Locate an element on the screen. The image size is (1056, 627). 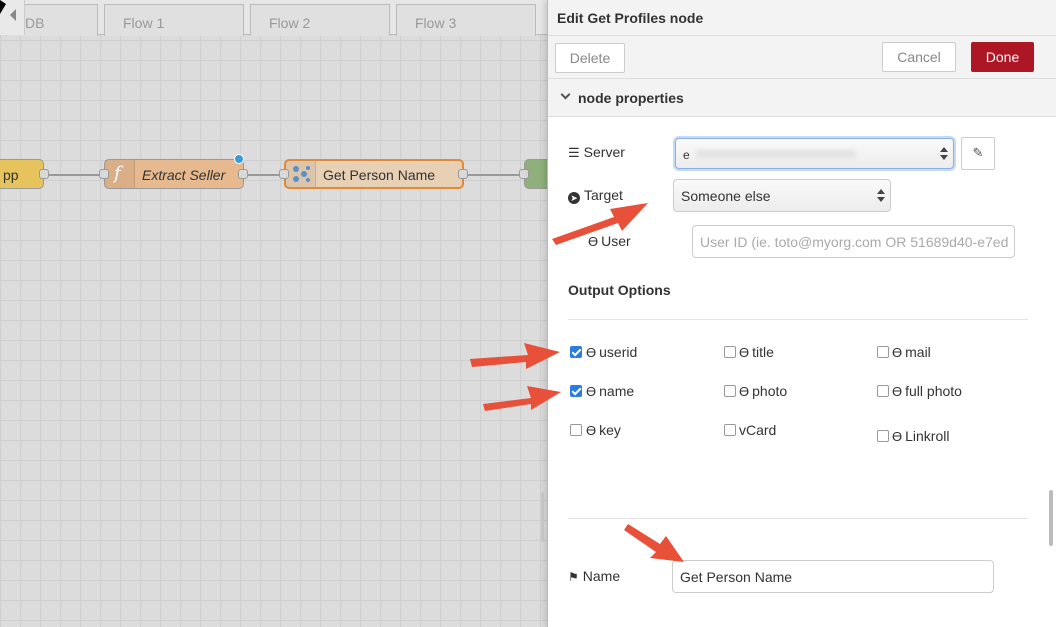
node-app-label: pp is located at coordinates (11, 175).